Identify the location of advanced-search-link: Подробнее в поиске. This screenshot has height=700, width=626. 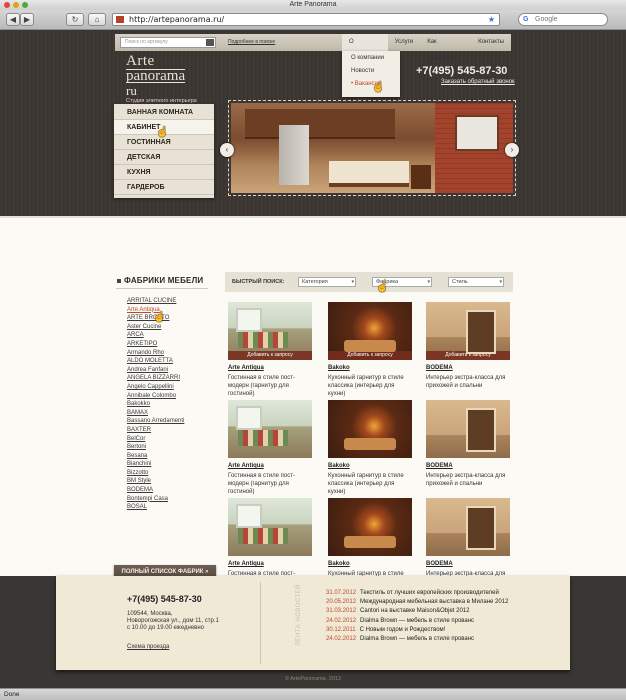
(251, 42).